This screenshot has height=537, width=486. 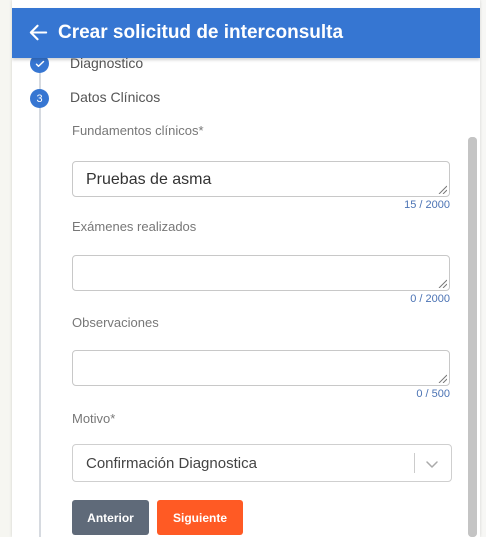 What do you see at coordinates (134, 226) in the screenshot?
I see `examenes-label: Exámenes realizados` at bounding box center [134, 226].